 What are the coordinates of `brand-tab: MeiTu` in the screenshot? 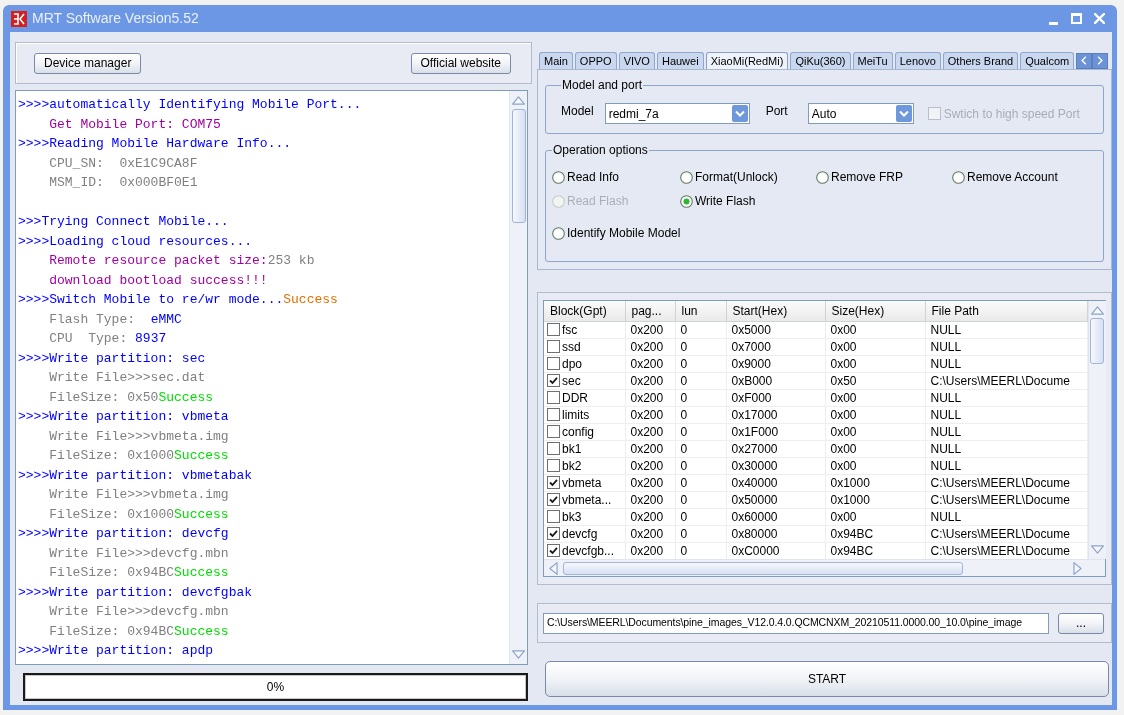 It's located at (872, 60).